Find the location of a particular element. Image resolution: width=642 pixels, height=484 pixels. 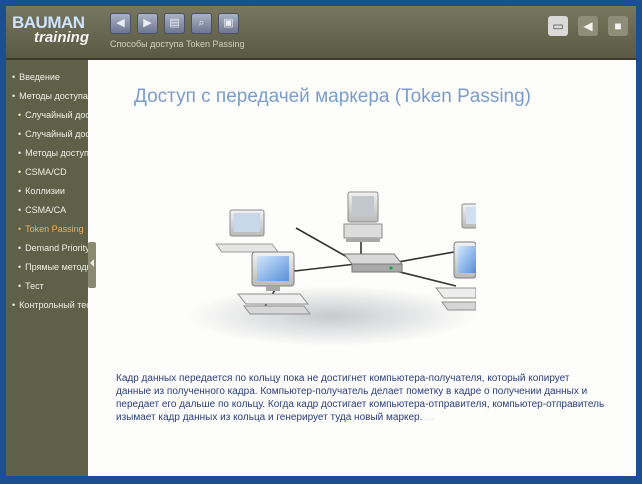

sidebar-item-demand-priority: • Demand Priority is located at coordinates (47, 248).